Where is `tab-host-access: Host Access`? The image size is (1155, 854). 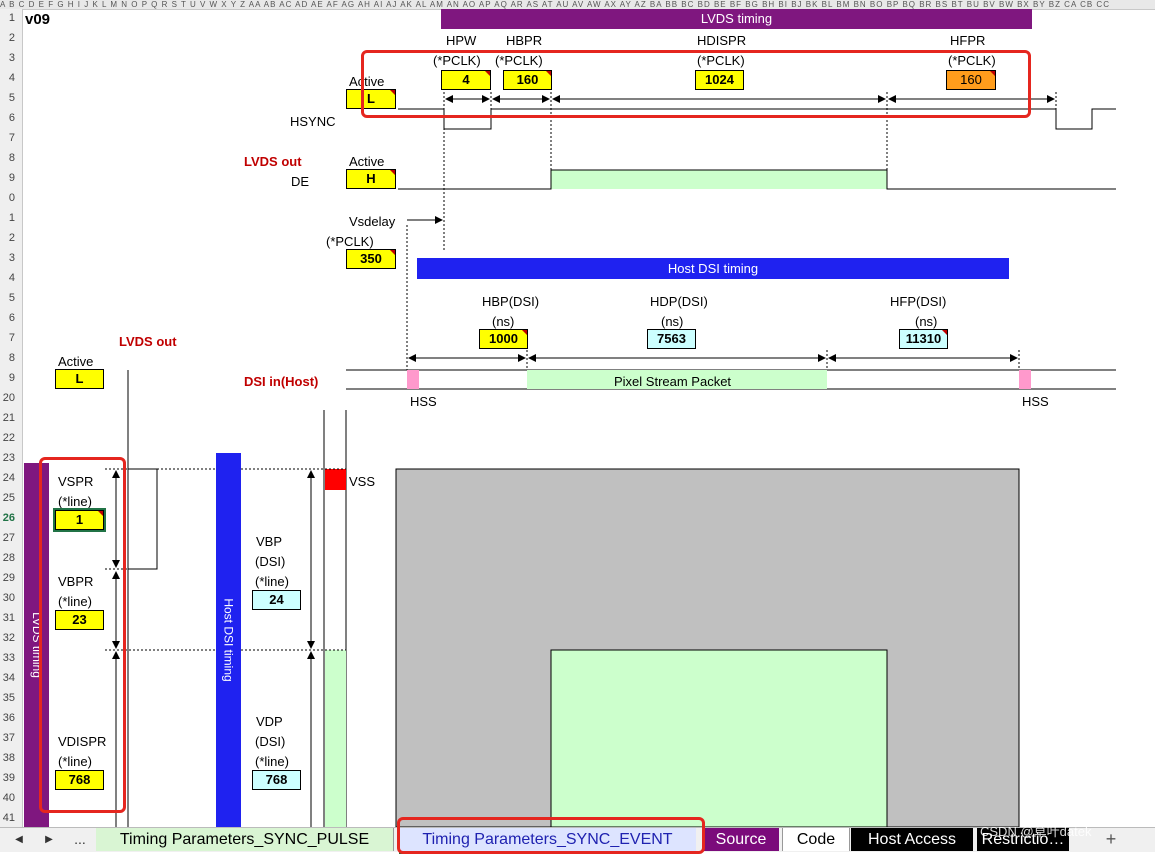
tab-host-access: Host Access is located at coordinates (912, 839).